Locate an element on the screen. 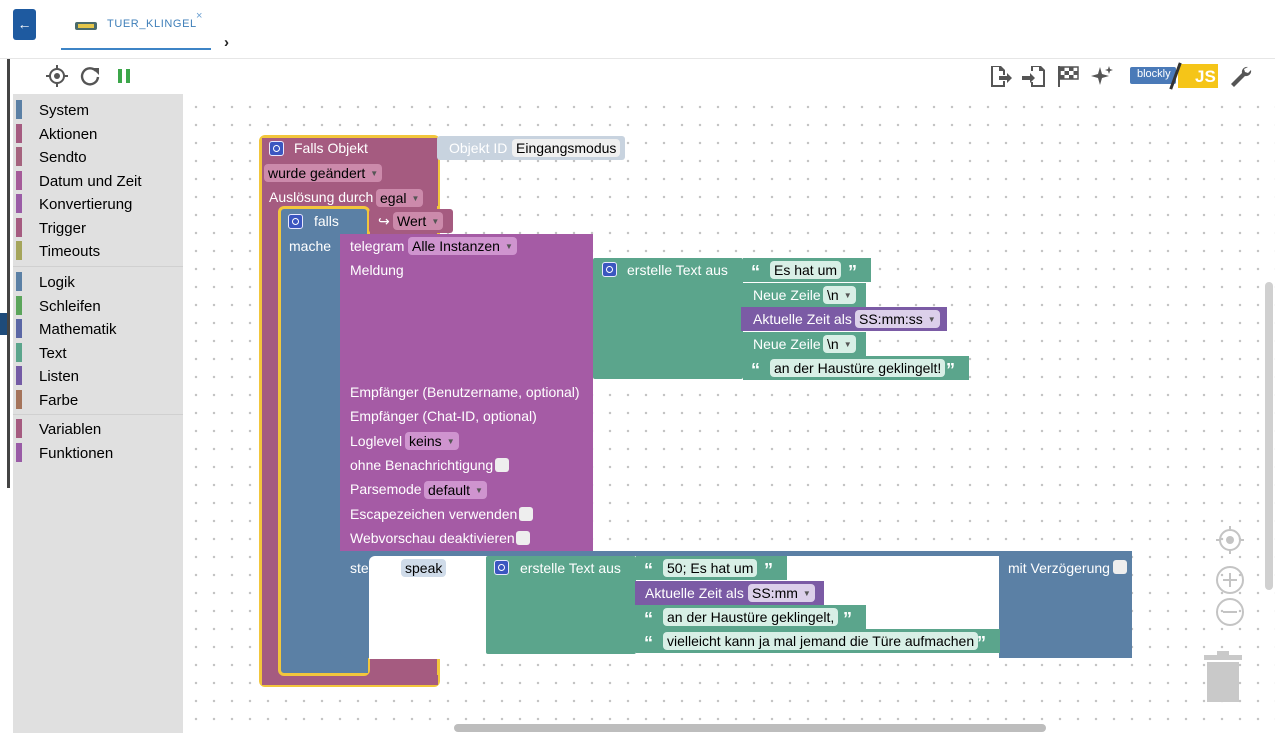 The image size is (1275, 733). sparkle-icon is located at coordinates (1102, 76).